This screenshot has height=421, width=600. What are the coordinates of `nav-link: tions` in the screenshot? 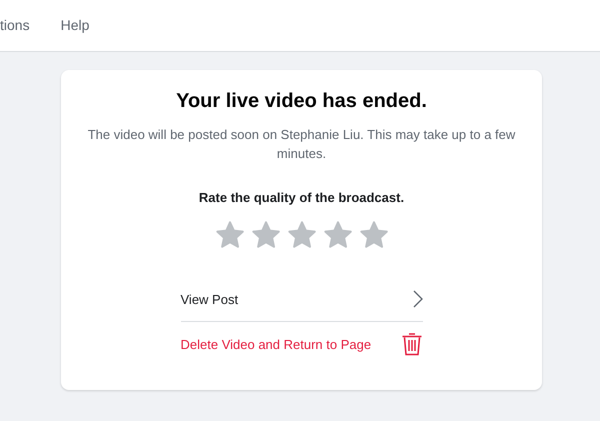 It's located at (15, 24).